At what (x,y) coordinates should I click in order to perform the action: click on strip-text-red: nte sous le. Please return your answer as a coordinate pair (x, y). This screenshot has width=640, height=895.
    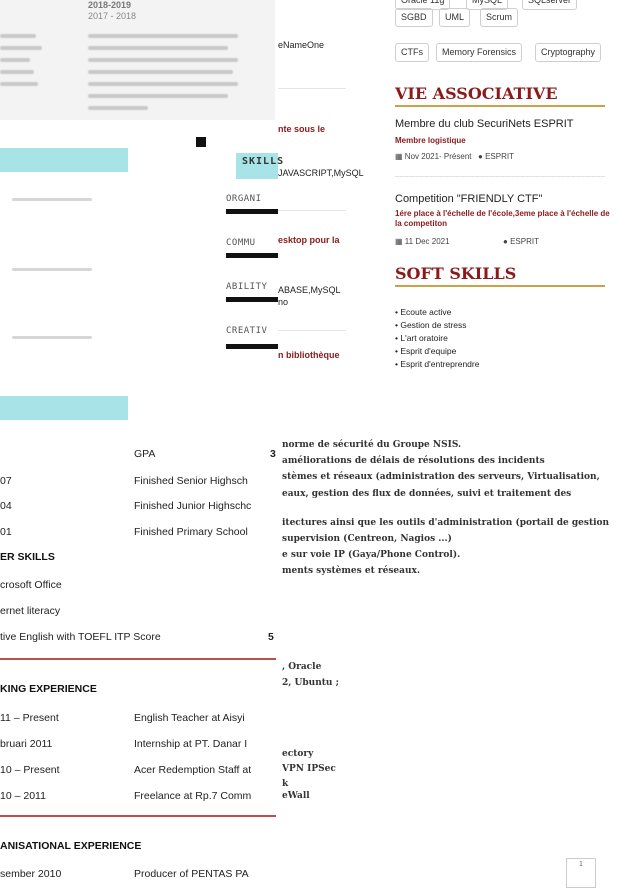
    Looking at the image, I should click on (302, 129).